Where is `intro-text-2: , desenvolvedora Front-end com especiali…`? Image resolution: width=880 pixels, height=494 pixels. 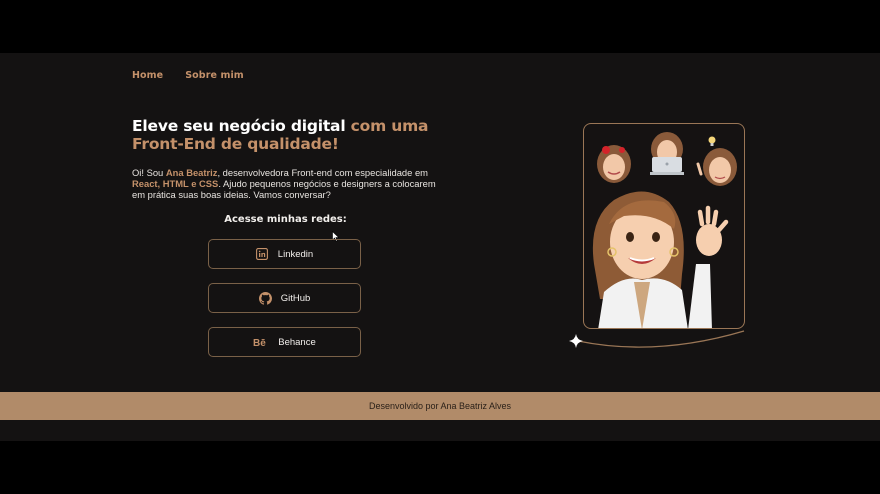
intro-text-2: , desenvolvedora Front-end com especiali… is located at coordinates (322, 172).